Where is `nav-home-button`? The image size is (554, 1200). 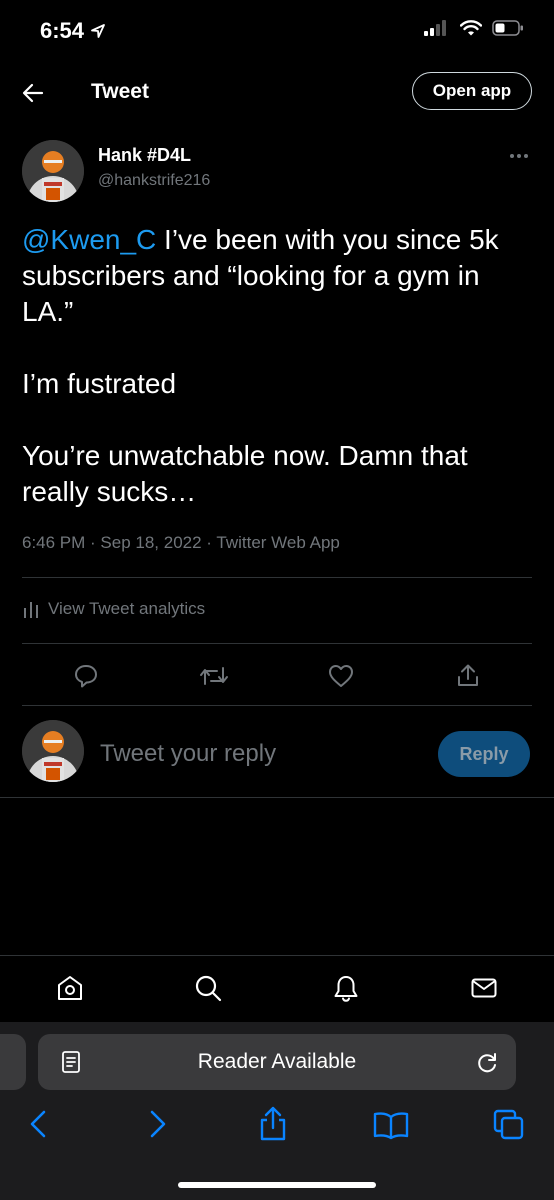
nav-home-button is located at coordinates (70, 988).